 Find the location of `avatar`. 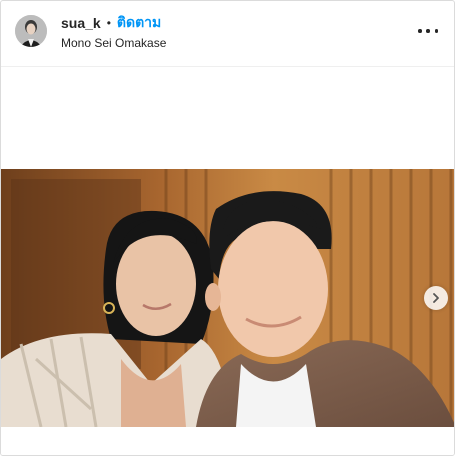

avatar is located at coordinates (31, 31).